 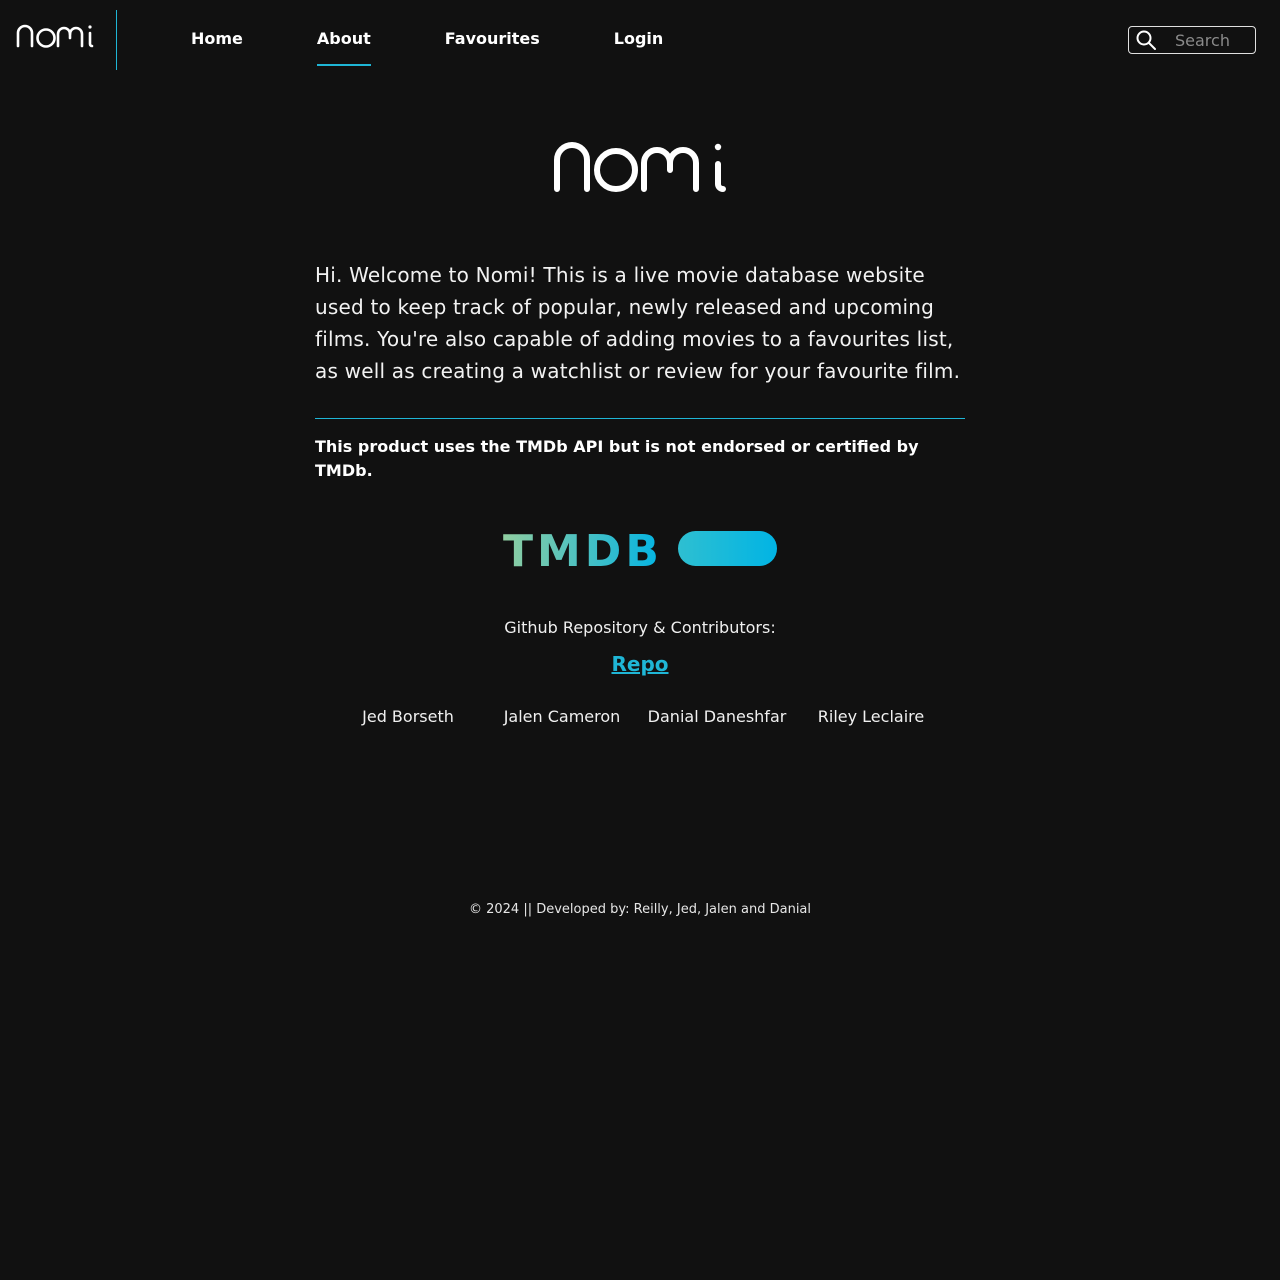 I want to click on contributor-name: Jalen Cameron, so click(x=562, y=716).